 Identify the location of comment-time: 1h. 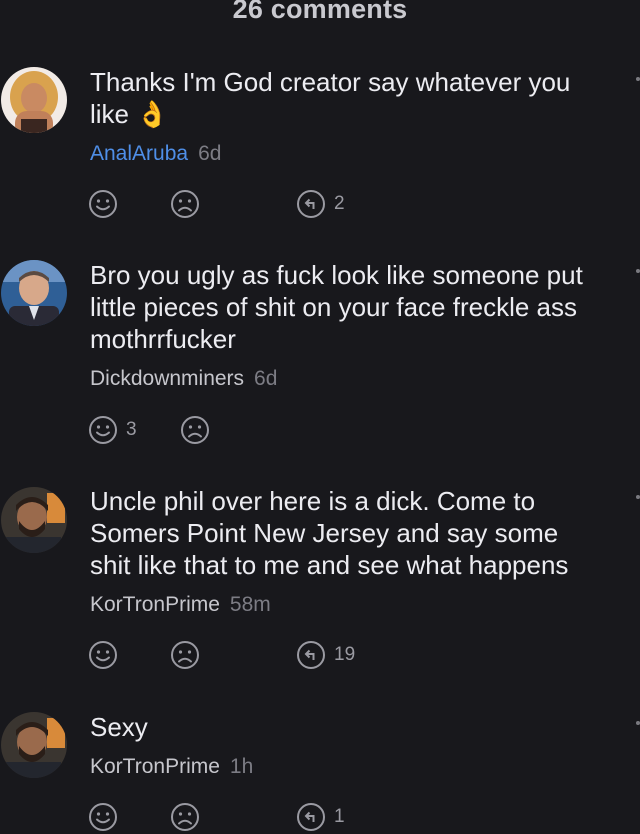
(241, 766).